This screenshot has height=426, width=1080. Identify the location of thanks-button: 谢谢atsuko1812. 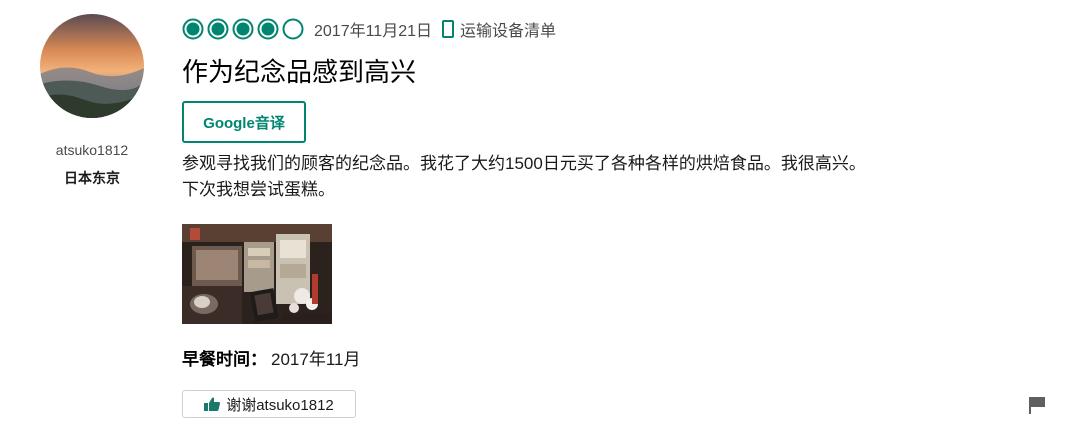
(269, 404).